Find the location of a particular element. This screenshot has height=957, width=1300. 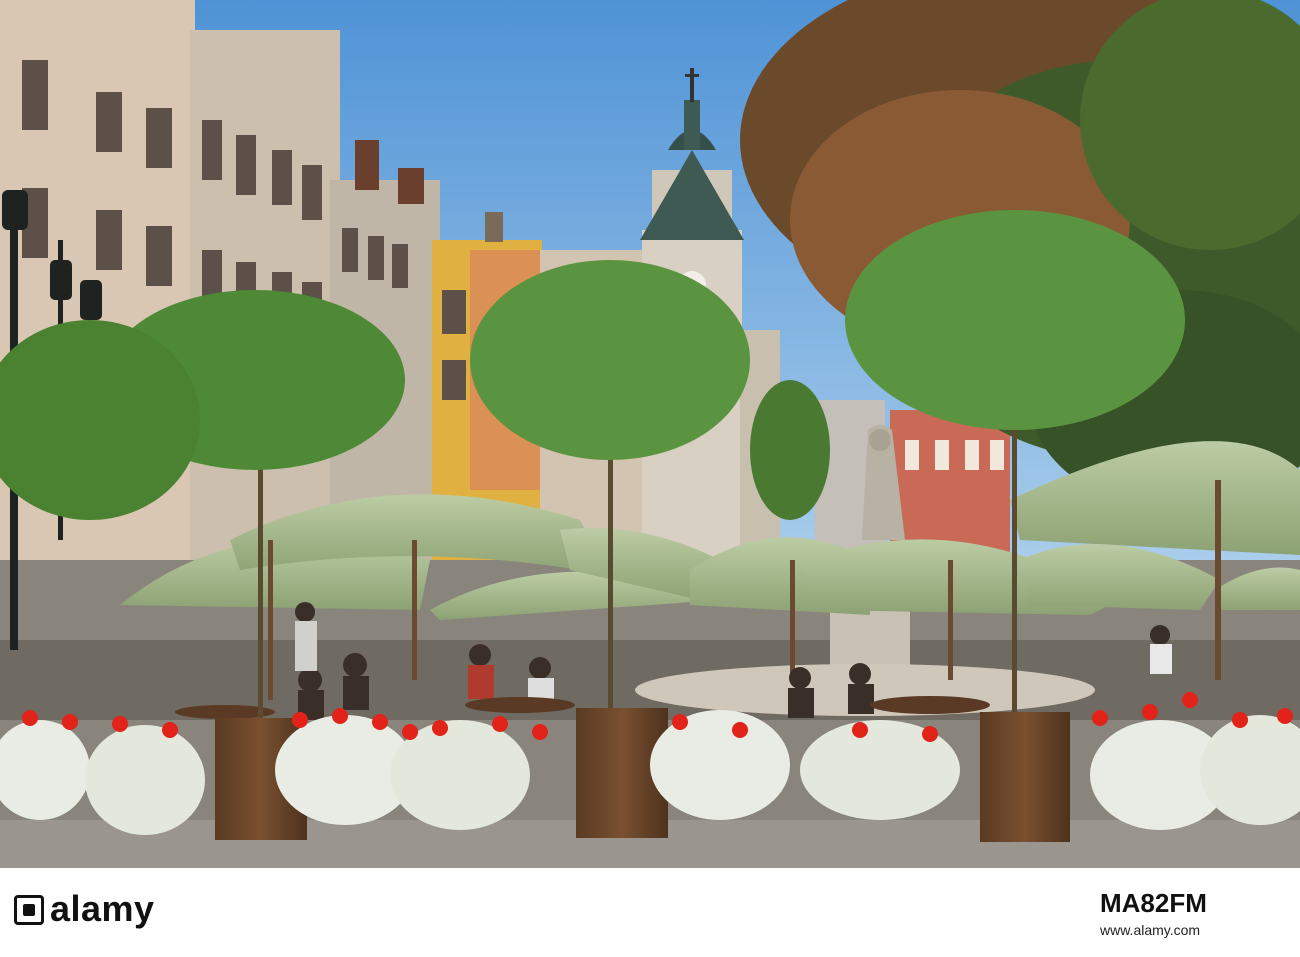

stock-image-id: MA82FM is located at coordinates (1153, 903).